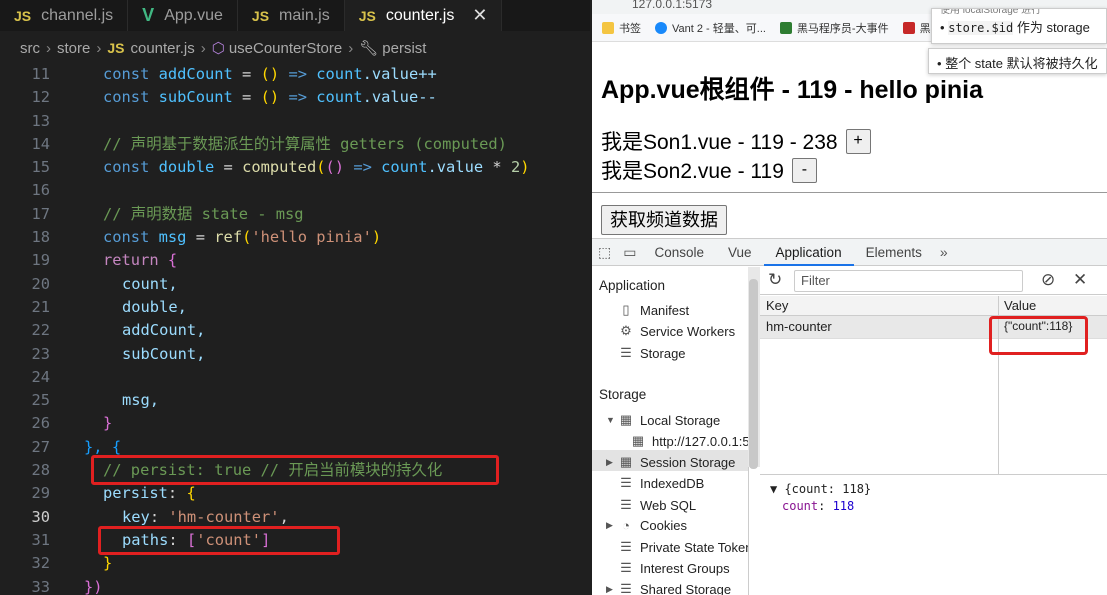  I want to click on inspect-icon: ⬚, so click(604, 252).